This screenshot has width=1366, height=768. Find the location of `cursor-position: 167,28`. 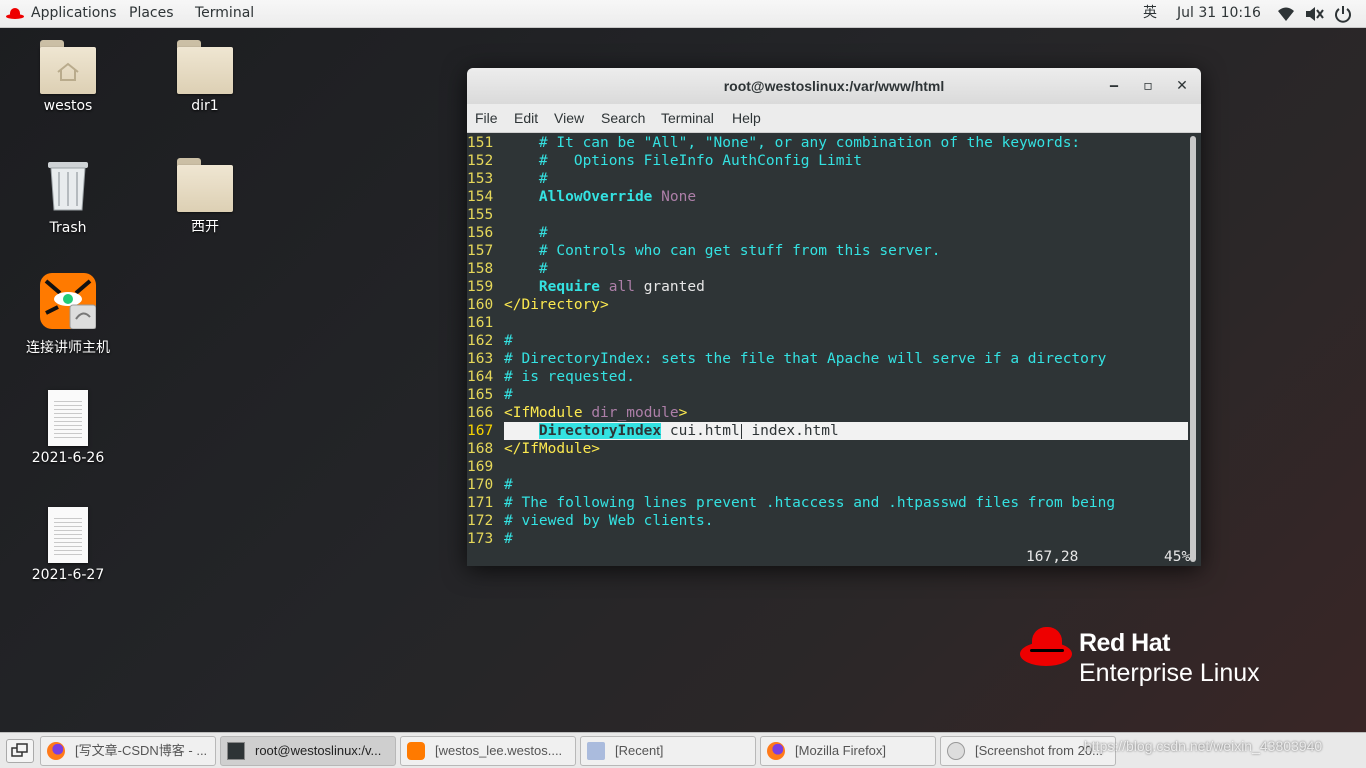

cursor-position: 167,28 is located at coordinates (1052, 557).